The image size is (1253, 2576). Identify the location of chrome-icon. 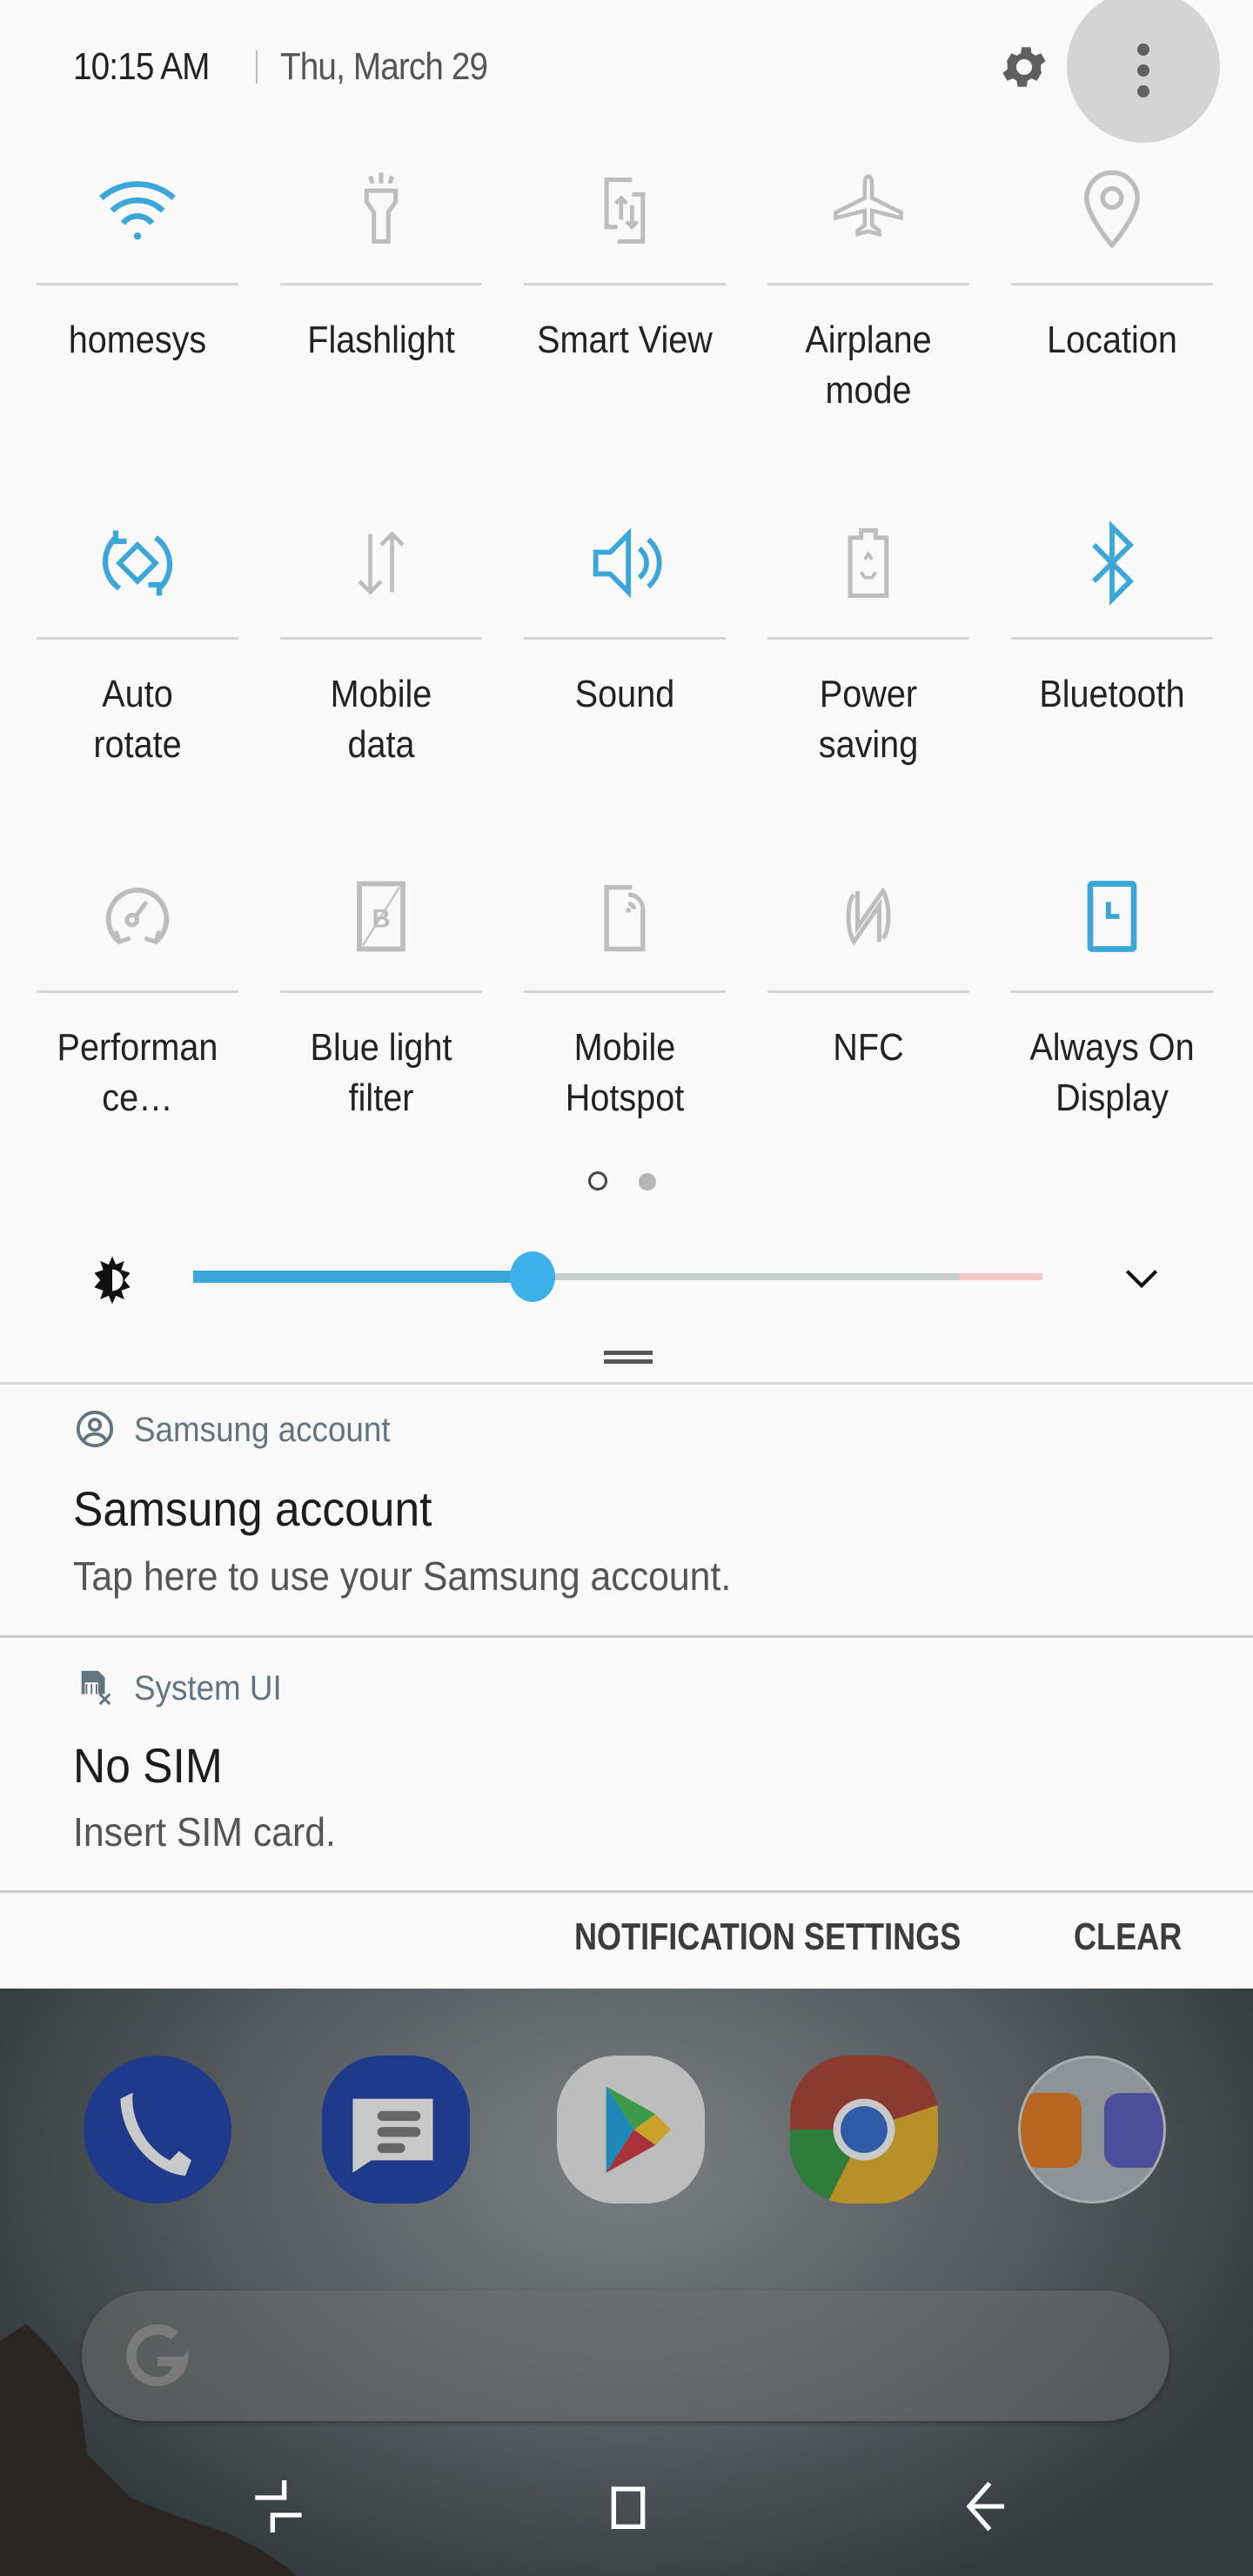
(864, 2151).